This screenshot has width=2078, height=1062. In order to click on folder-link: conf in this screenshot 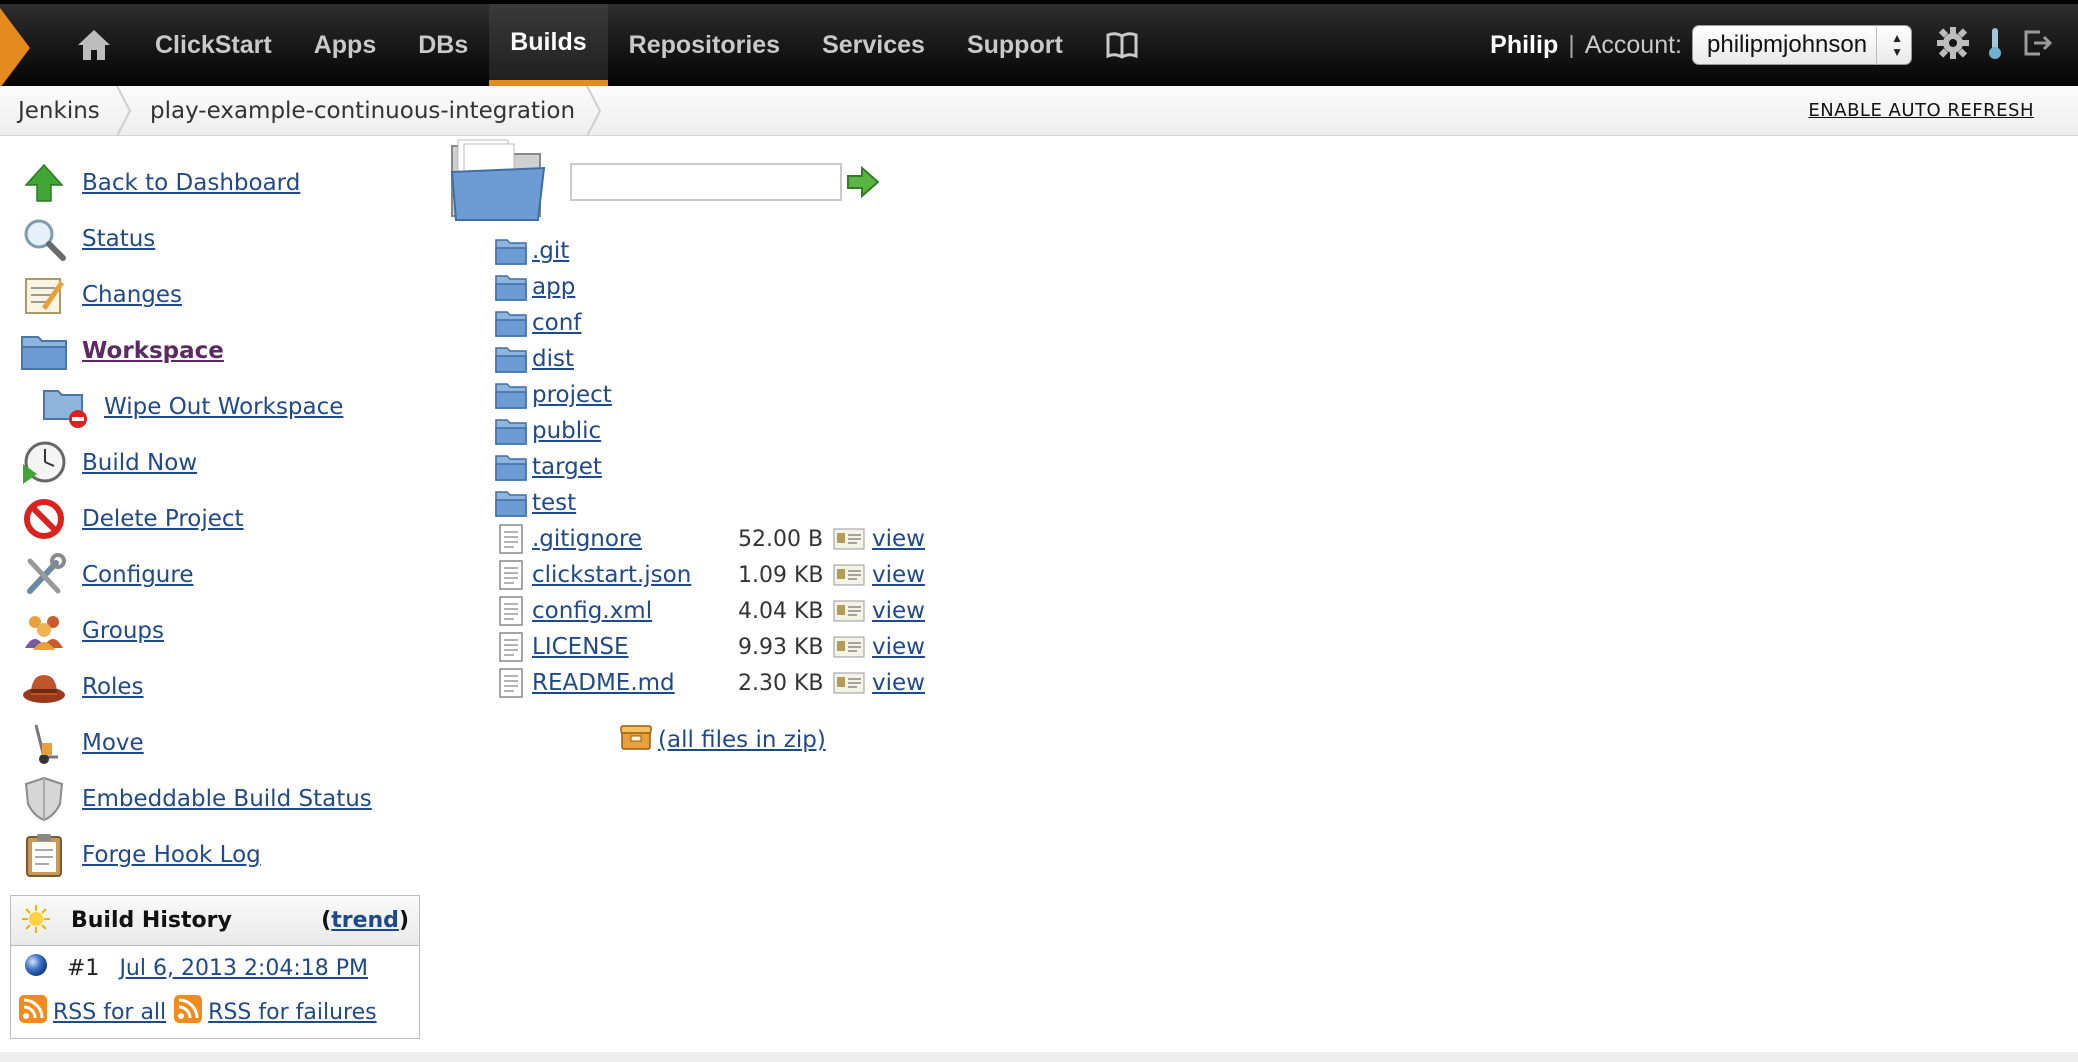, I will do `click(556, 323)`.